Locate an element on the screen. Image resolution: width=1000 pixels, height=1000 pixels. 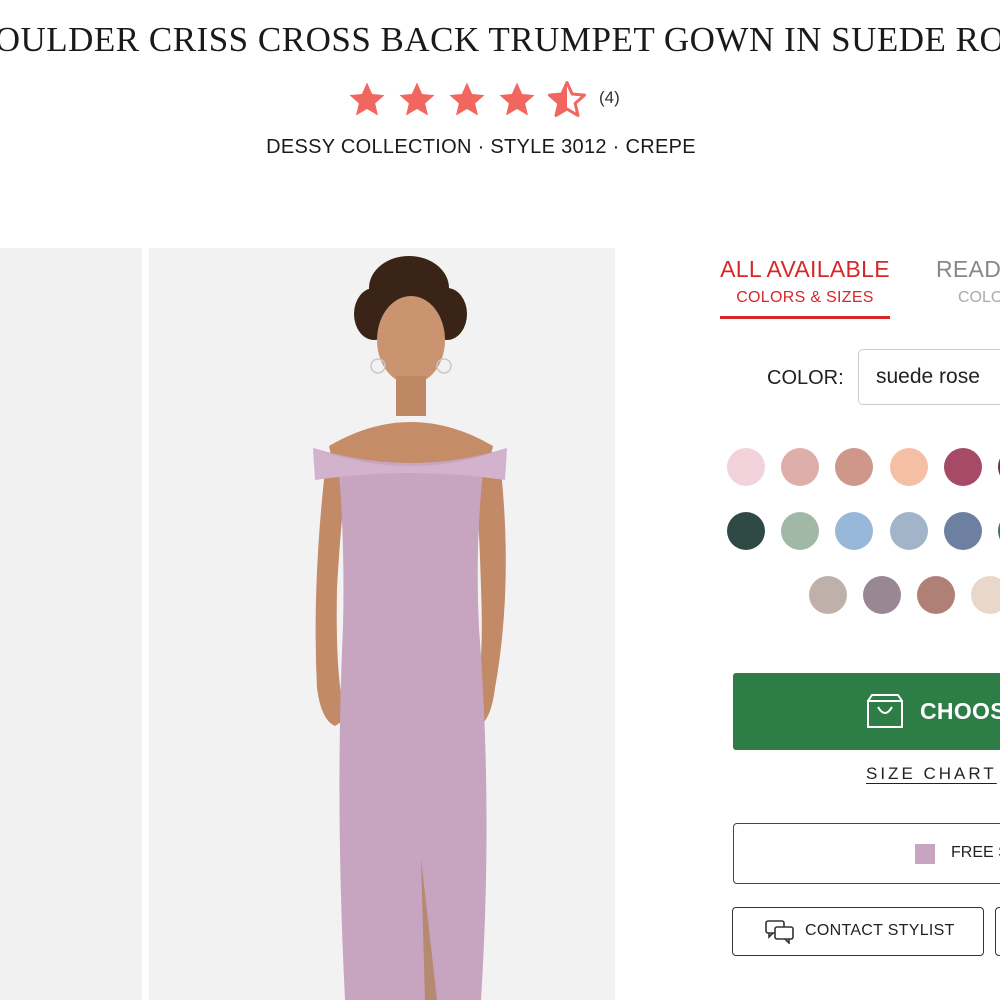
color-select: suede rose is located at coordinates (929, 377).